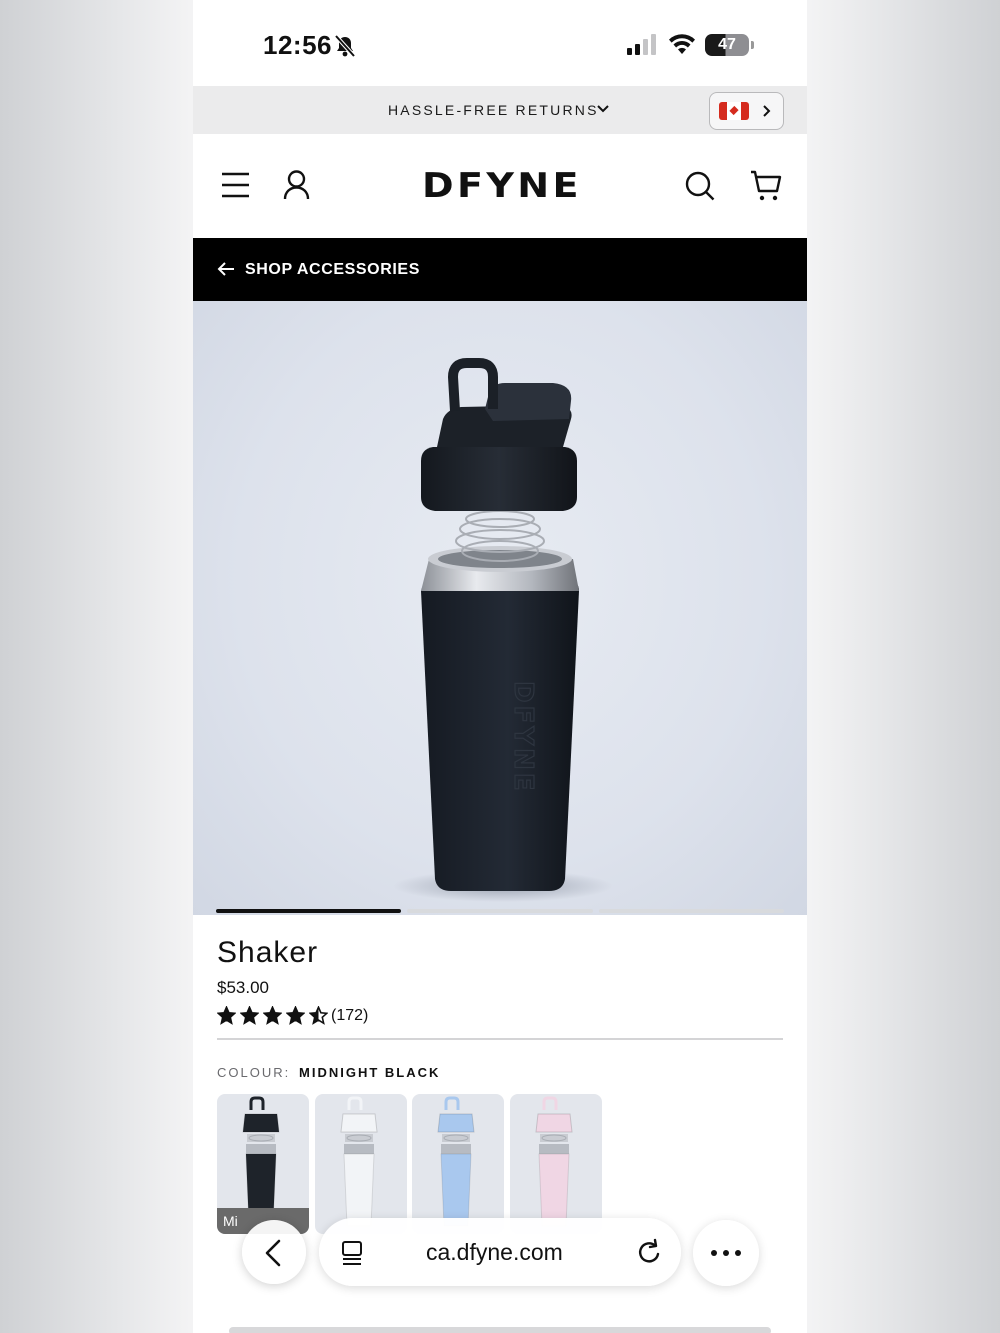 Image resolution: width=1000 pixels, height=1333 pixels. I want to click on menu-icon, so click(235, 185).